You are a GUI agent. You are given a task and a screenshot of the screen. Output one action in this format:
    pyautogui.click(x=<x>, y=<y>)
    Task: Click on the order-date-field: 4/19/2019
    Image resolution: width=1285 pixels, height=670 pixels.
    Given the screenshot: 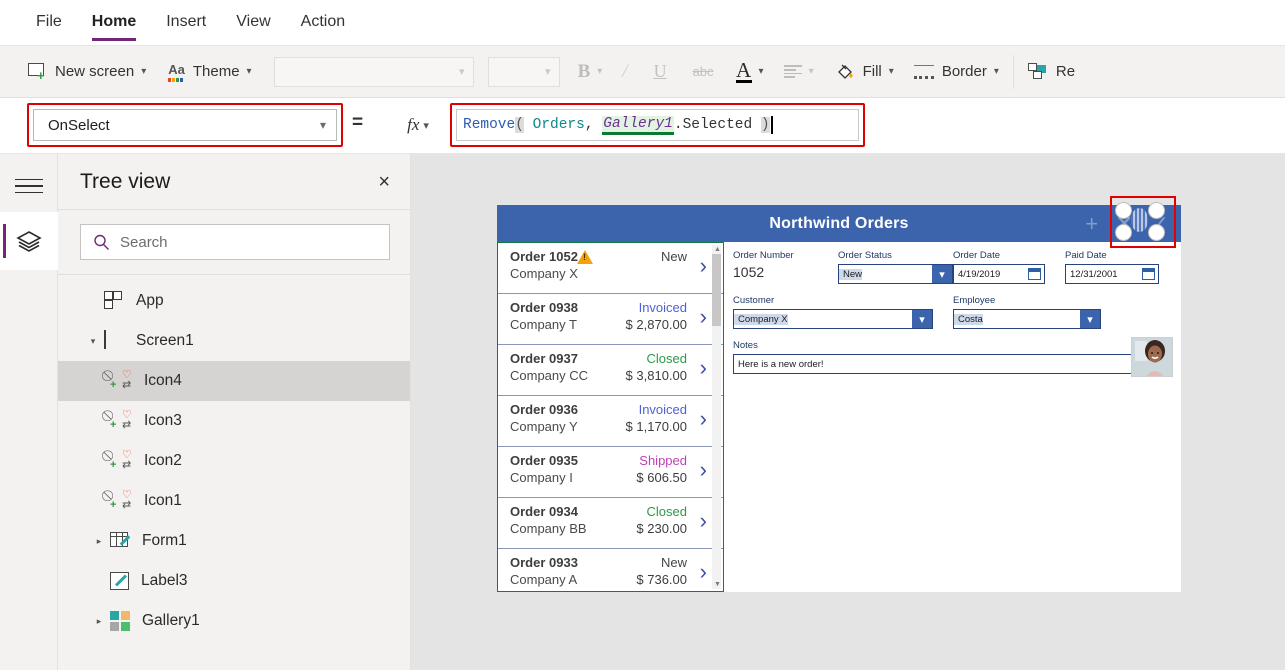 What is the action you would take?
    pyautogui.click(x=999, y=274)
    